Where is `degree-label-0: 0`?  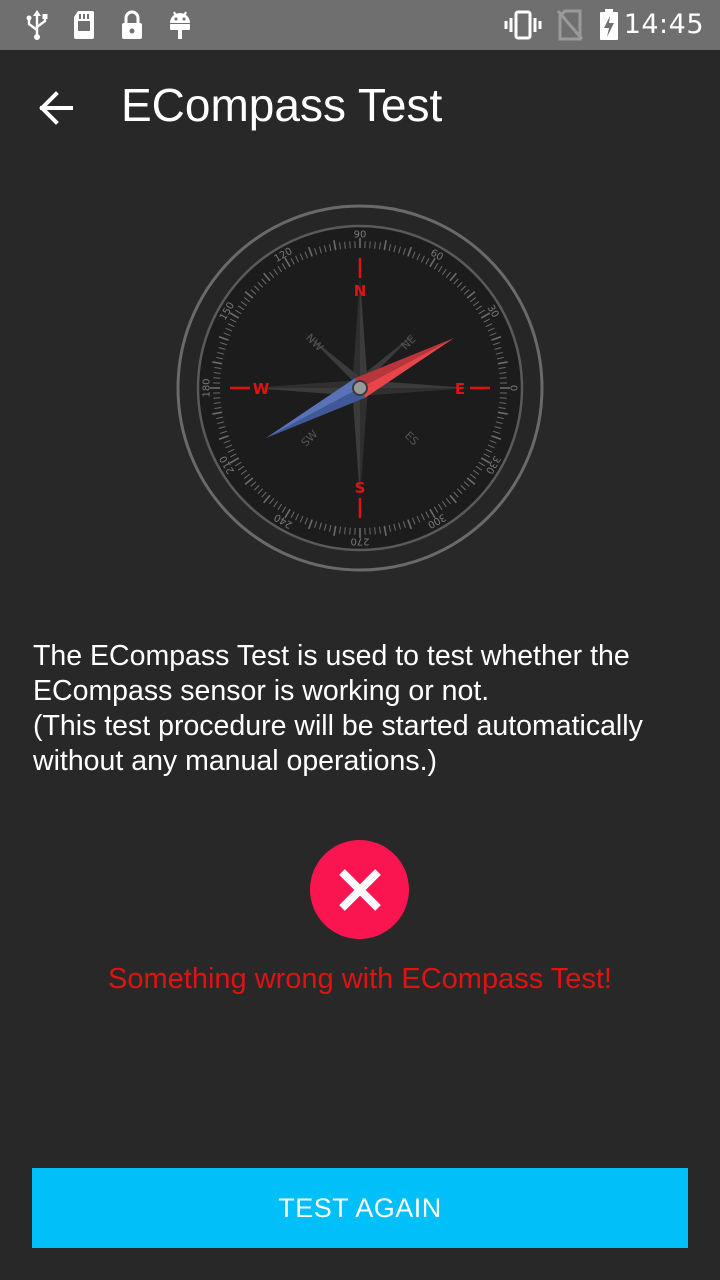 degree-label-0: 0 is located at coordinates (513, 388).